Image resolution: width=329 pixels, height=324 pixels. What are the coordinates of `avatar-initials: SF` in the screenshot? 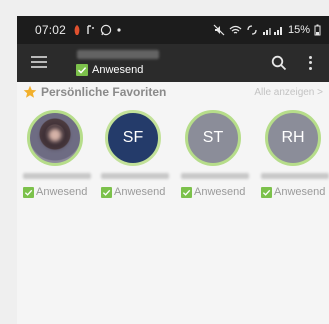 It's located at (133, 138).